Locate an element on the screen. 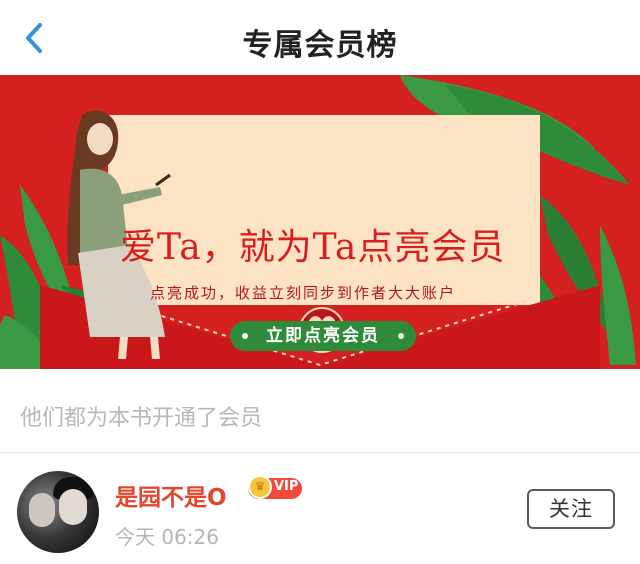  avatar is located at coordinates (58, 512).